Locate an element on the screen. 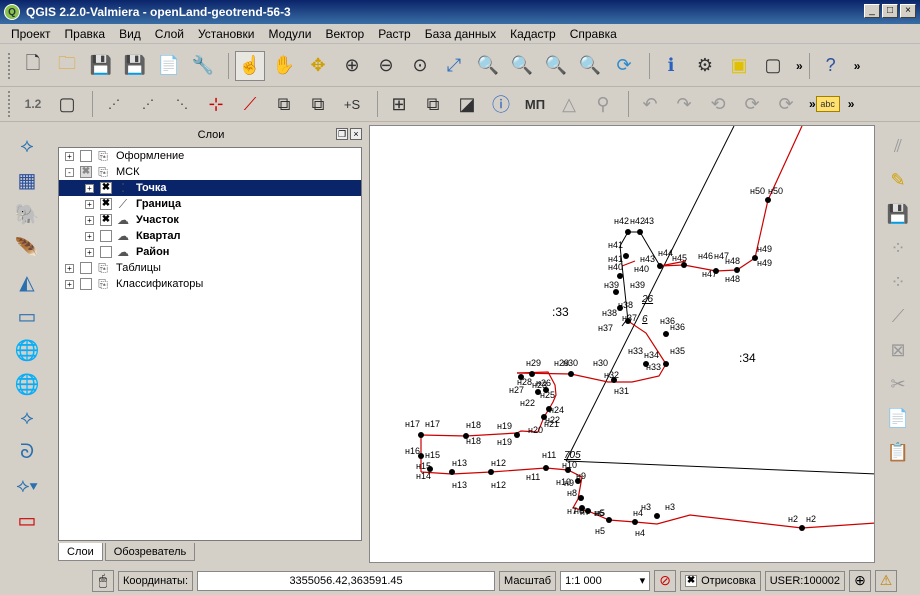  zoom-in-icon: ⊕ is located at coordinates (352, 66).